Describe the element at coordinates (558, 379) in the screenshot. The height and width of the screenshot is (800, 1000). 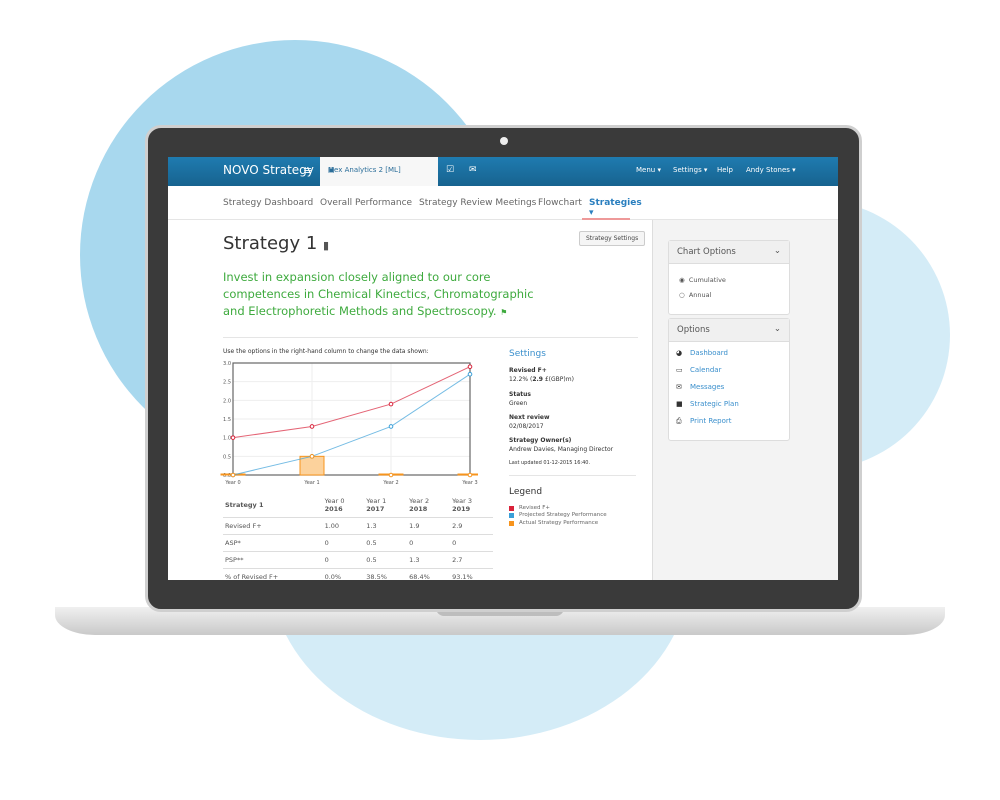
I see `v: £(GBP)m)` at that location.